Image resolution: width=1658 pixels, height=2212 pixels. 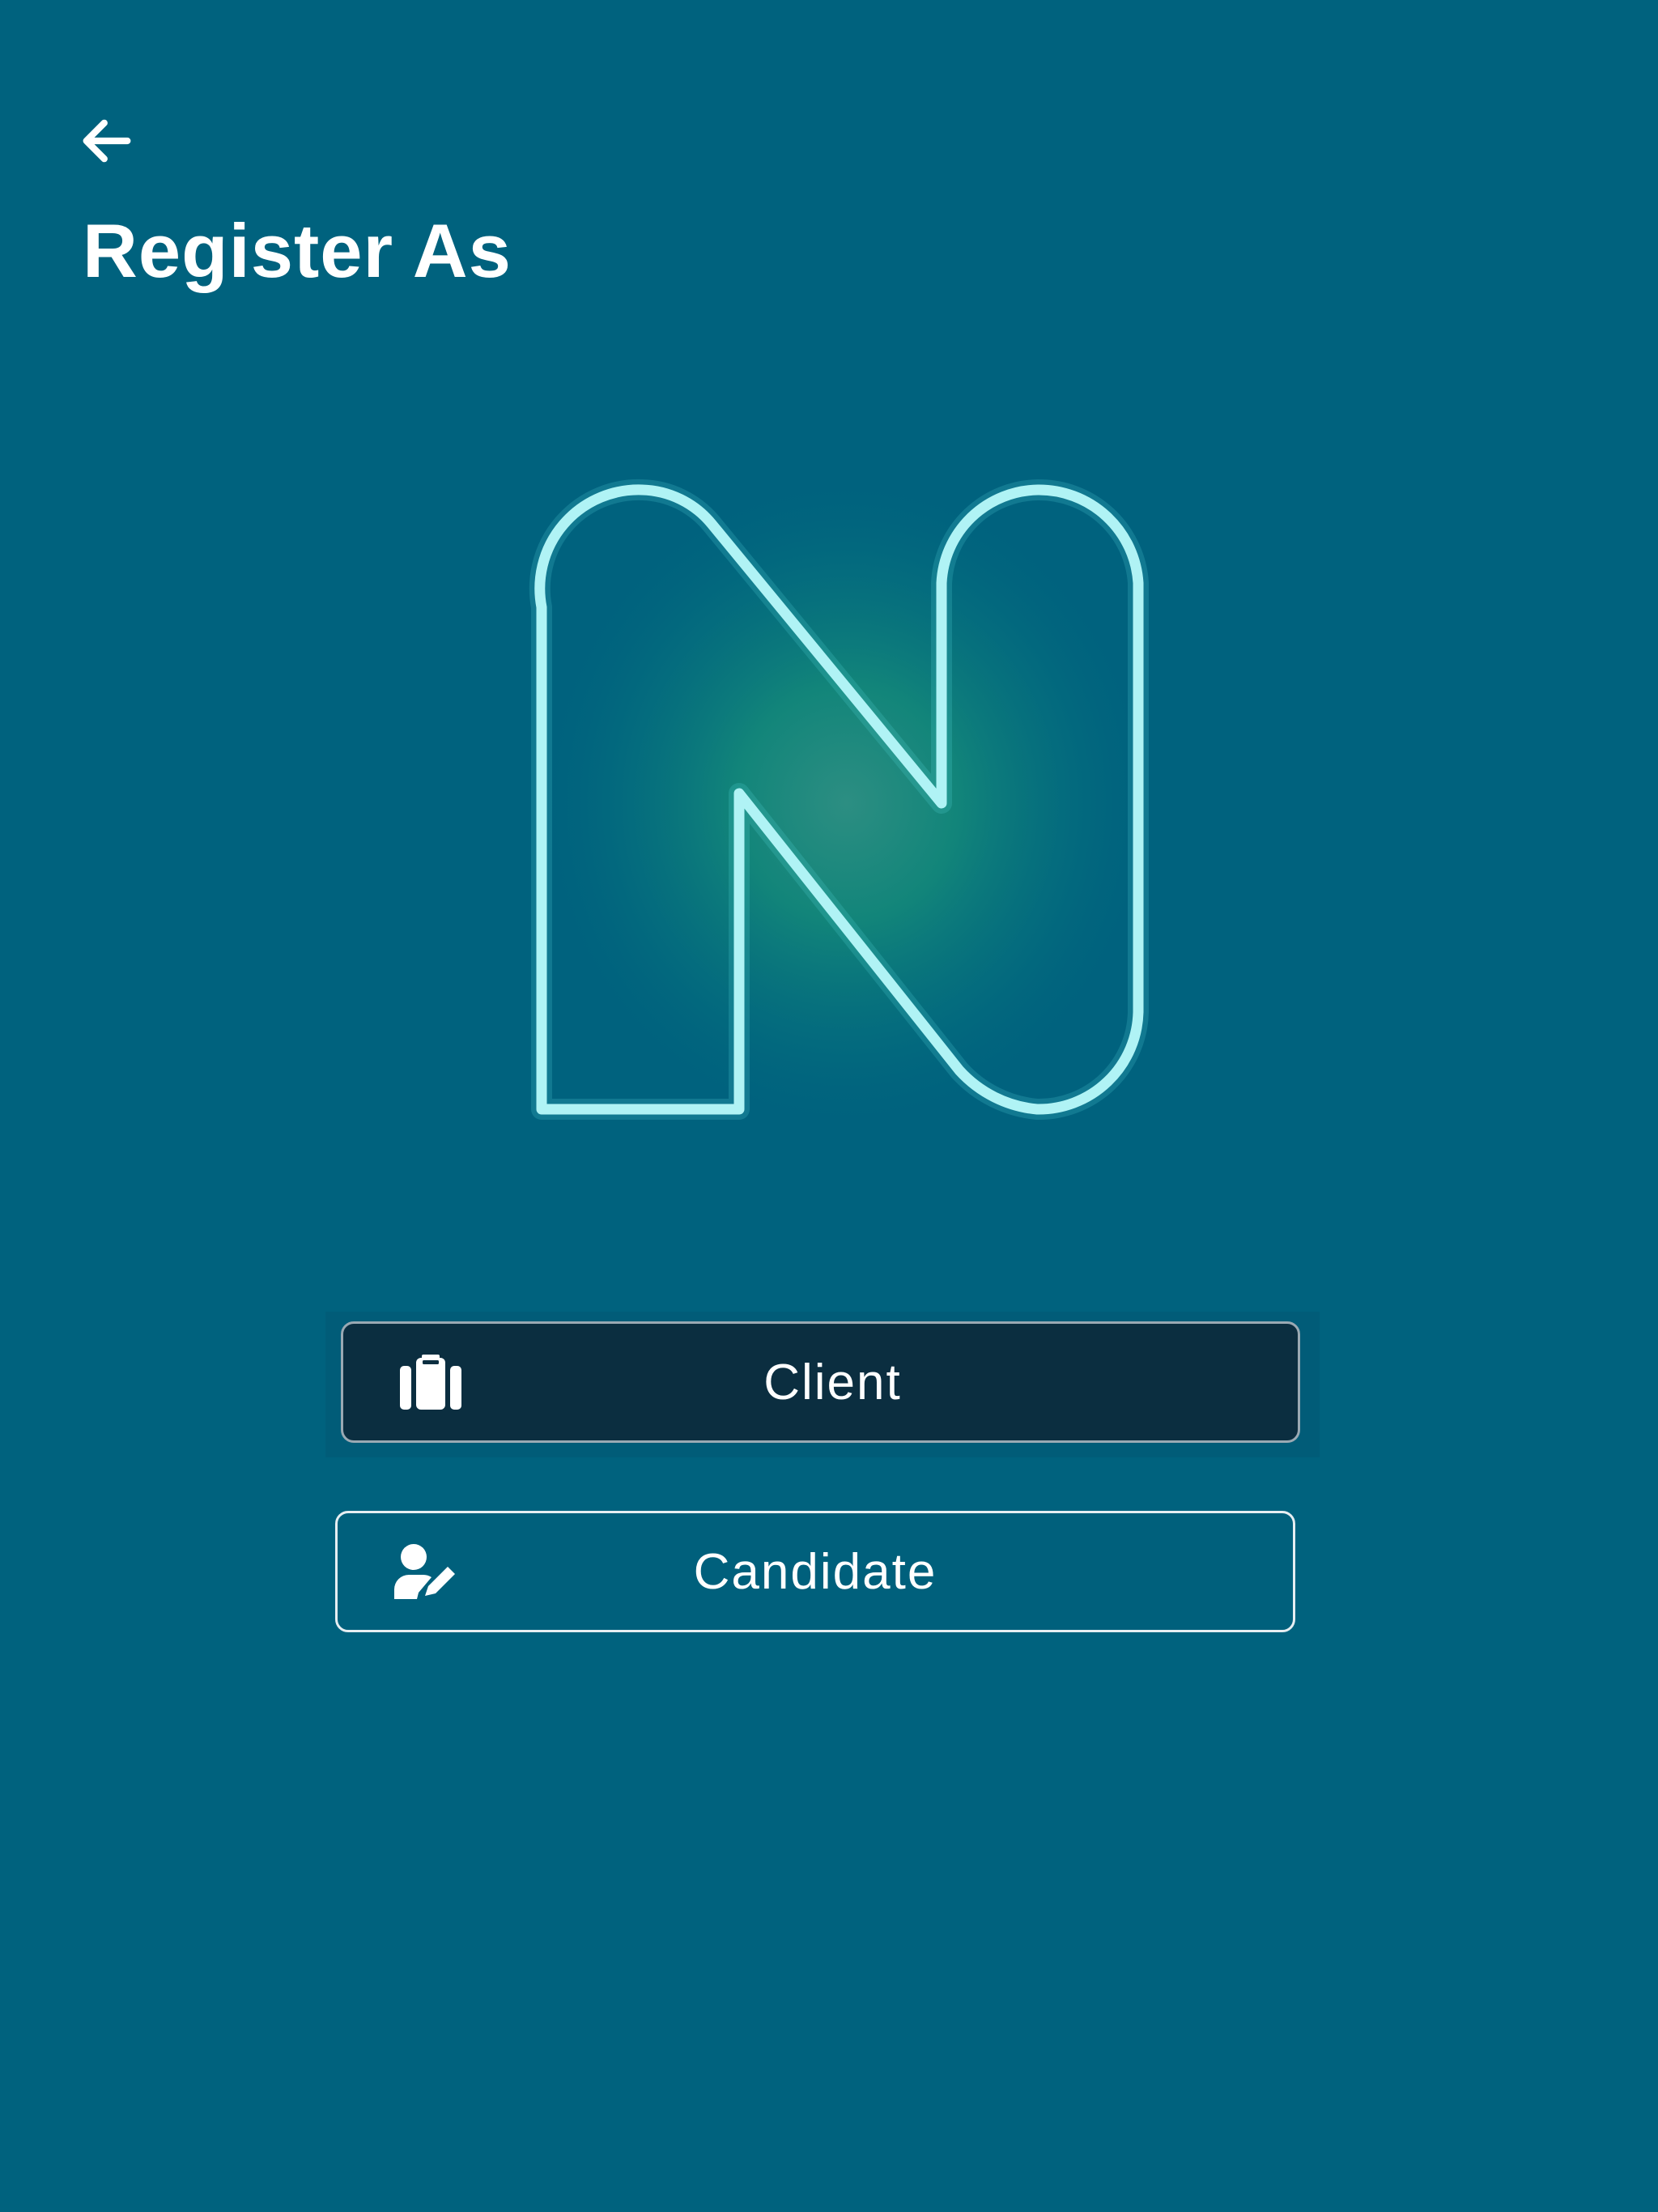 I want to click on arrow-left-icon, so click(x=107, y=141).